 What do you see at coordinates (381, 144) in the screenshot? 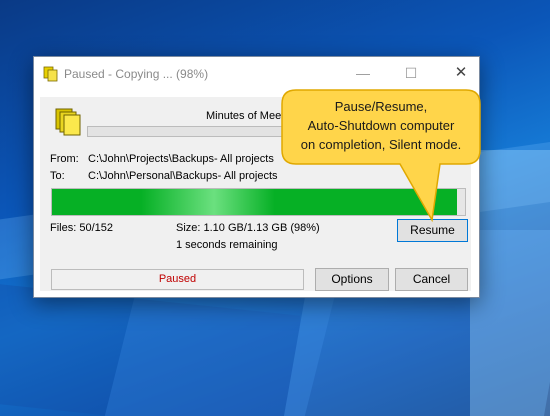
I see `callout-line: on completion, Silent mode.` at bounding box center [381, 144].